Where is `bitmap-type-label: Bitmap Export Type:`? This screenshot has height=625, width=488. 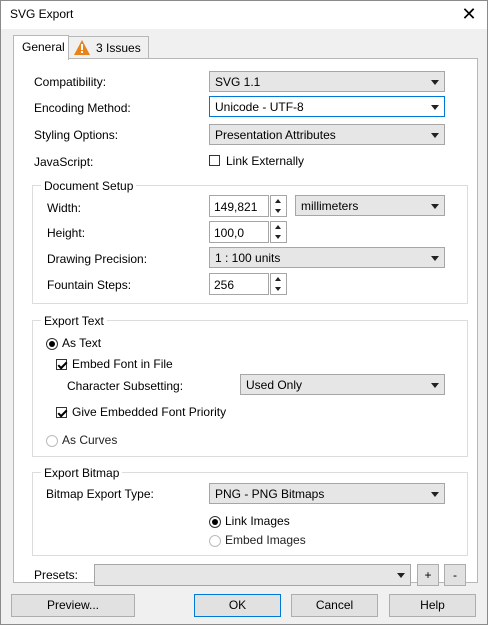
bitmap-type-label: Bitmap Export Type: is located at coordinates (100, 494).